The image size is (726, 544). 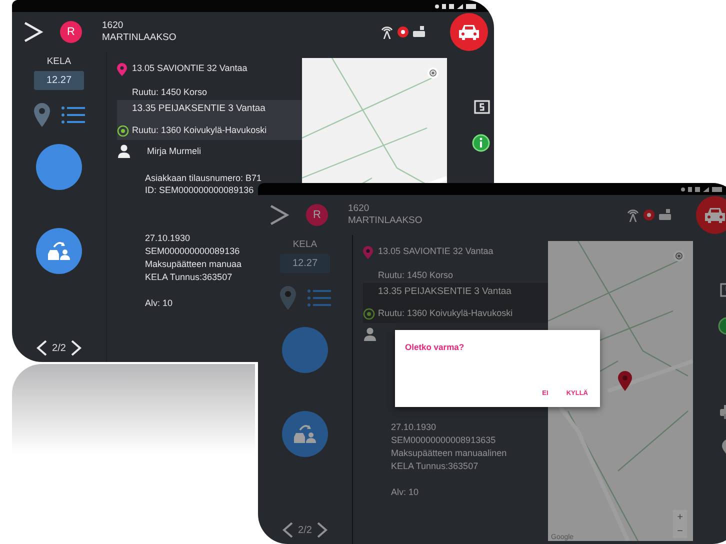 I want to click on transfer-button, so click(x=59, y=251).